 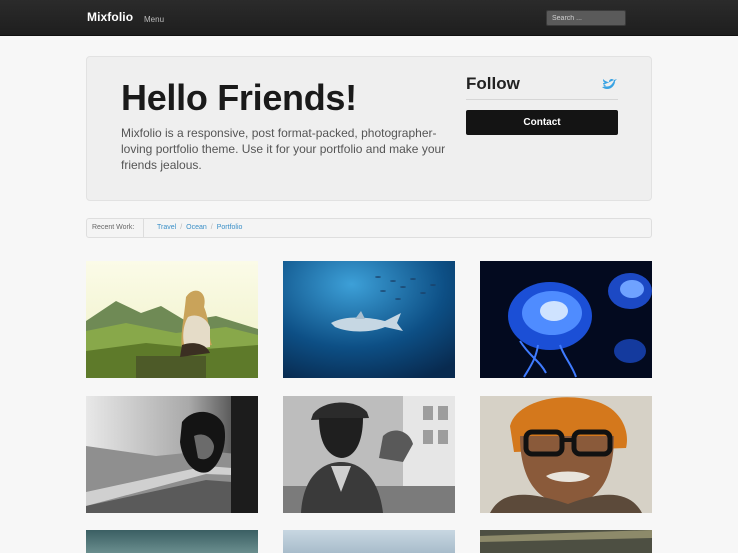 I want to click on search-input, so click(x=586, y=18).